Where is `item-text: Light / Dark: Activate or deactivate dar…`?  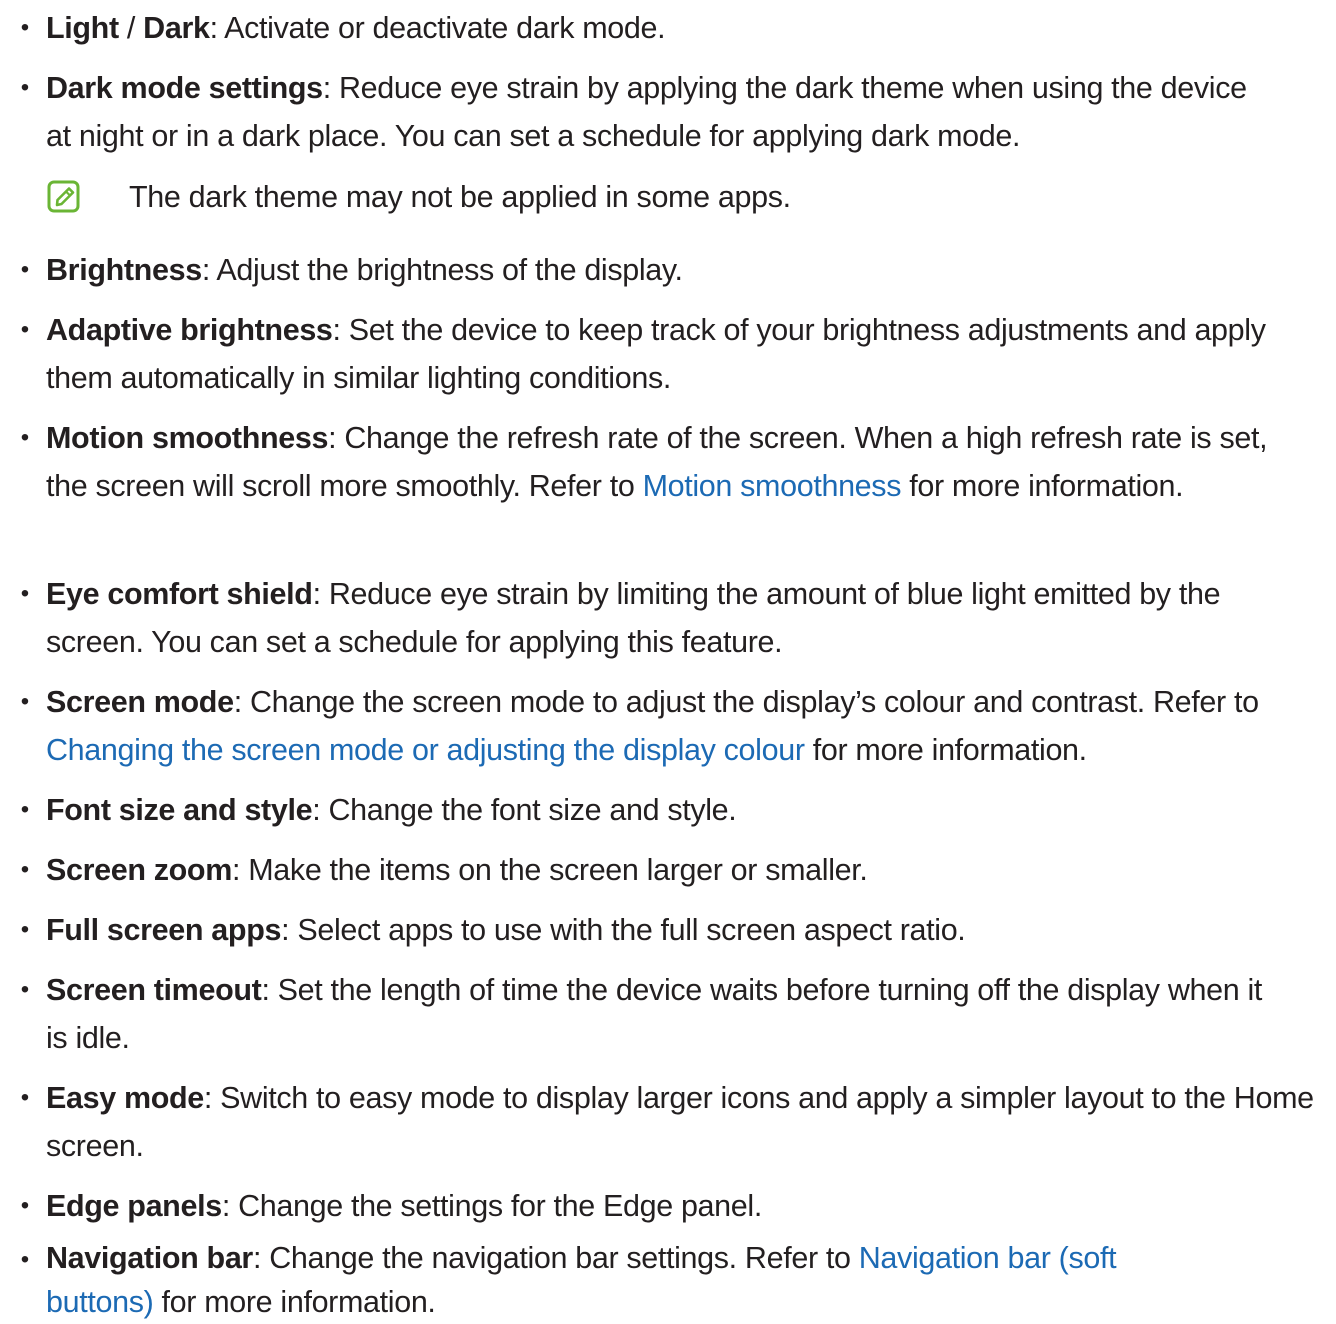 item-text: Light / Dark: Activate or deactivate dar… is located at coordinates (689, 28).